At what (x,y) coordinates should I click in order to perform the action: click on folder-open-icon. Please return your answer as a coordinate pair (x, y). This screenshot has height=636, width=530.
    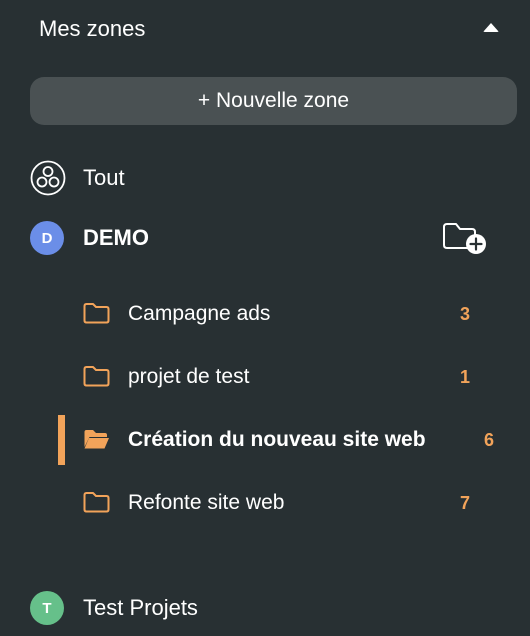
    Looking at the image, I should click on (96, 439).